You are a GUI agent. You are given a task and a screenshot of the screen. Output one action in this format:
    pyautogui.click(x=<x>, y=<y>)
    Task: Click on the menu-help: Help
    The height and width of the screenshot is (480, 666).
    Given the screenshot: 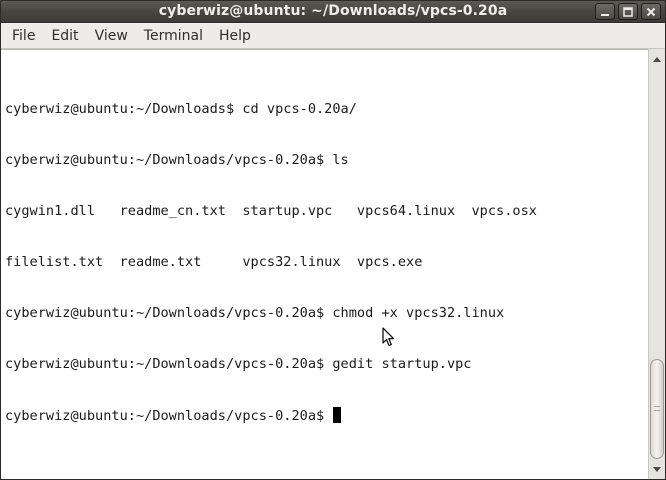 What is the action you would take?
    pyautogui.click(x=235, y=36)
    